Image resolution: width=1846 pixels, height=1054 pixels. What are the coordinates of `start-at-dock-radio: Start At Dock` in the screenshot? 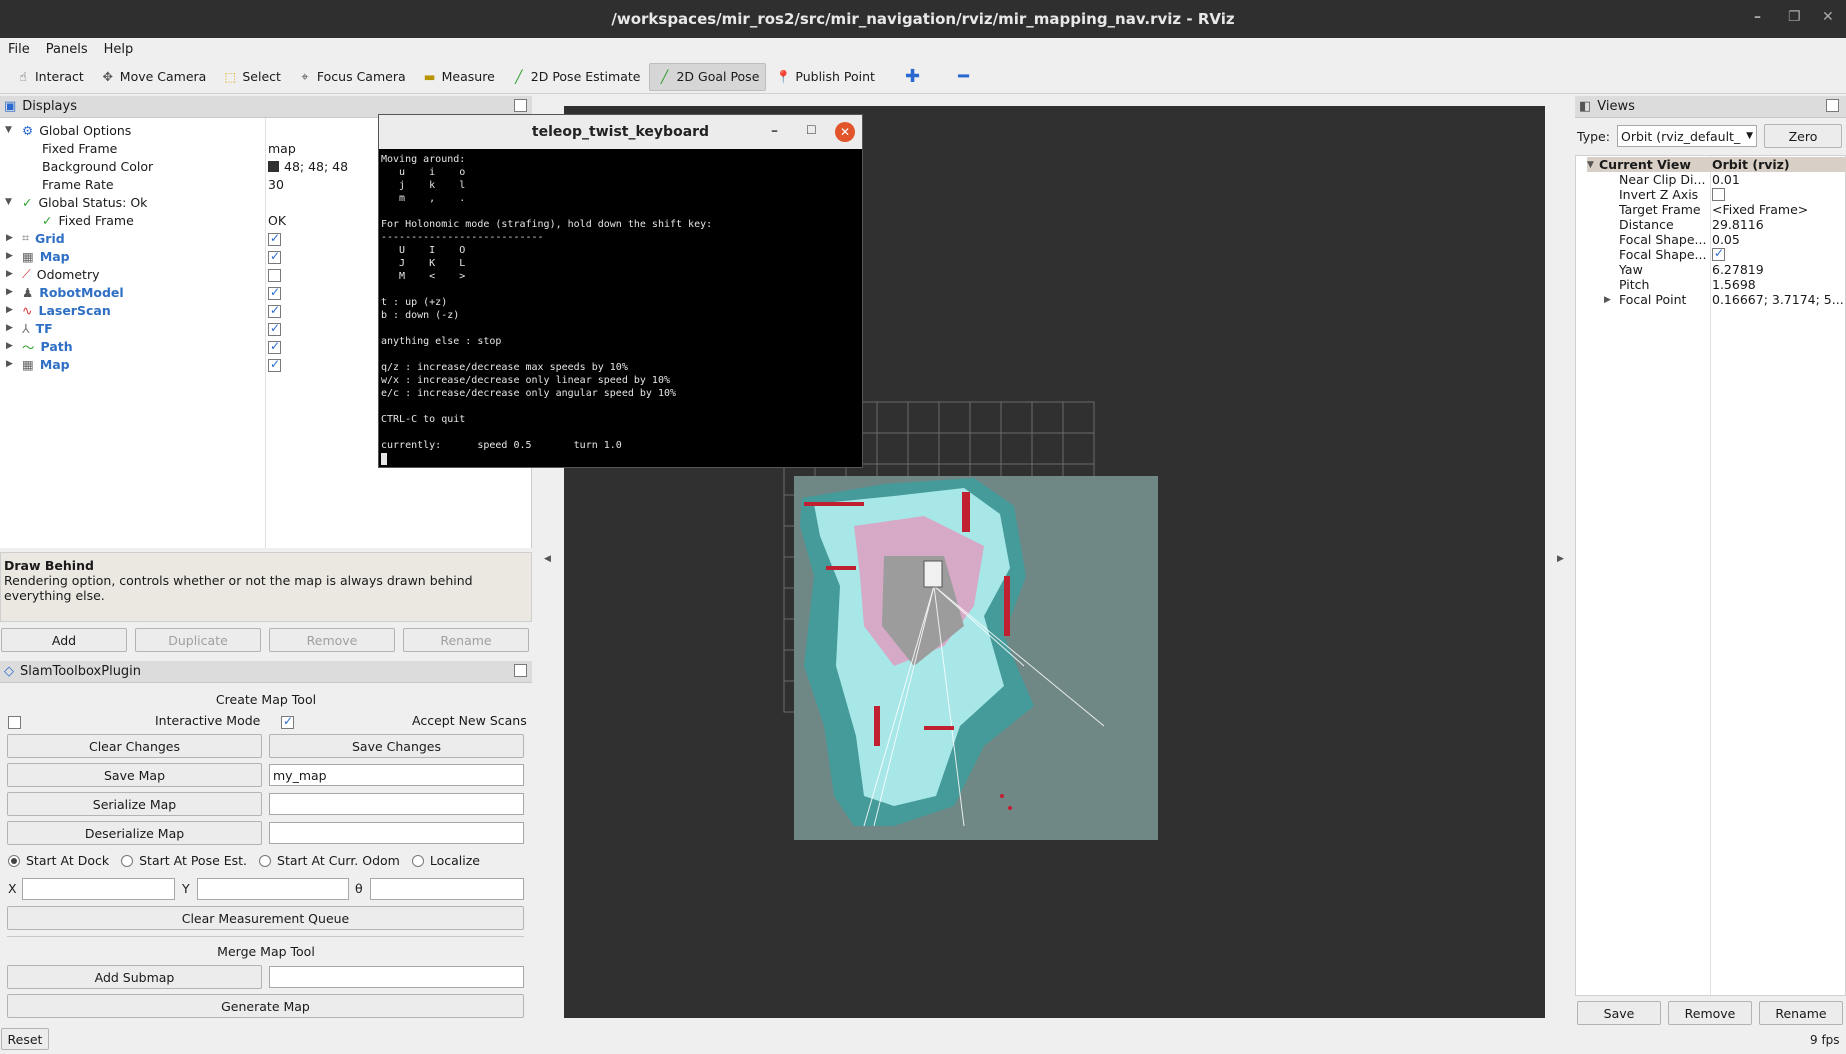 It's located at (58, 860).